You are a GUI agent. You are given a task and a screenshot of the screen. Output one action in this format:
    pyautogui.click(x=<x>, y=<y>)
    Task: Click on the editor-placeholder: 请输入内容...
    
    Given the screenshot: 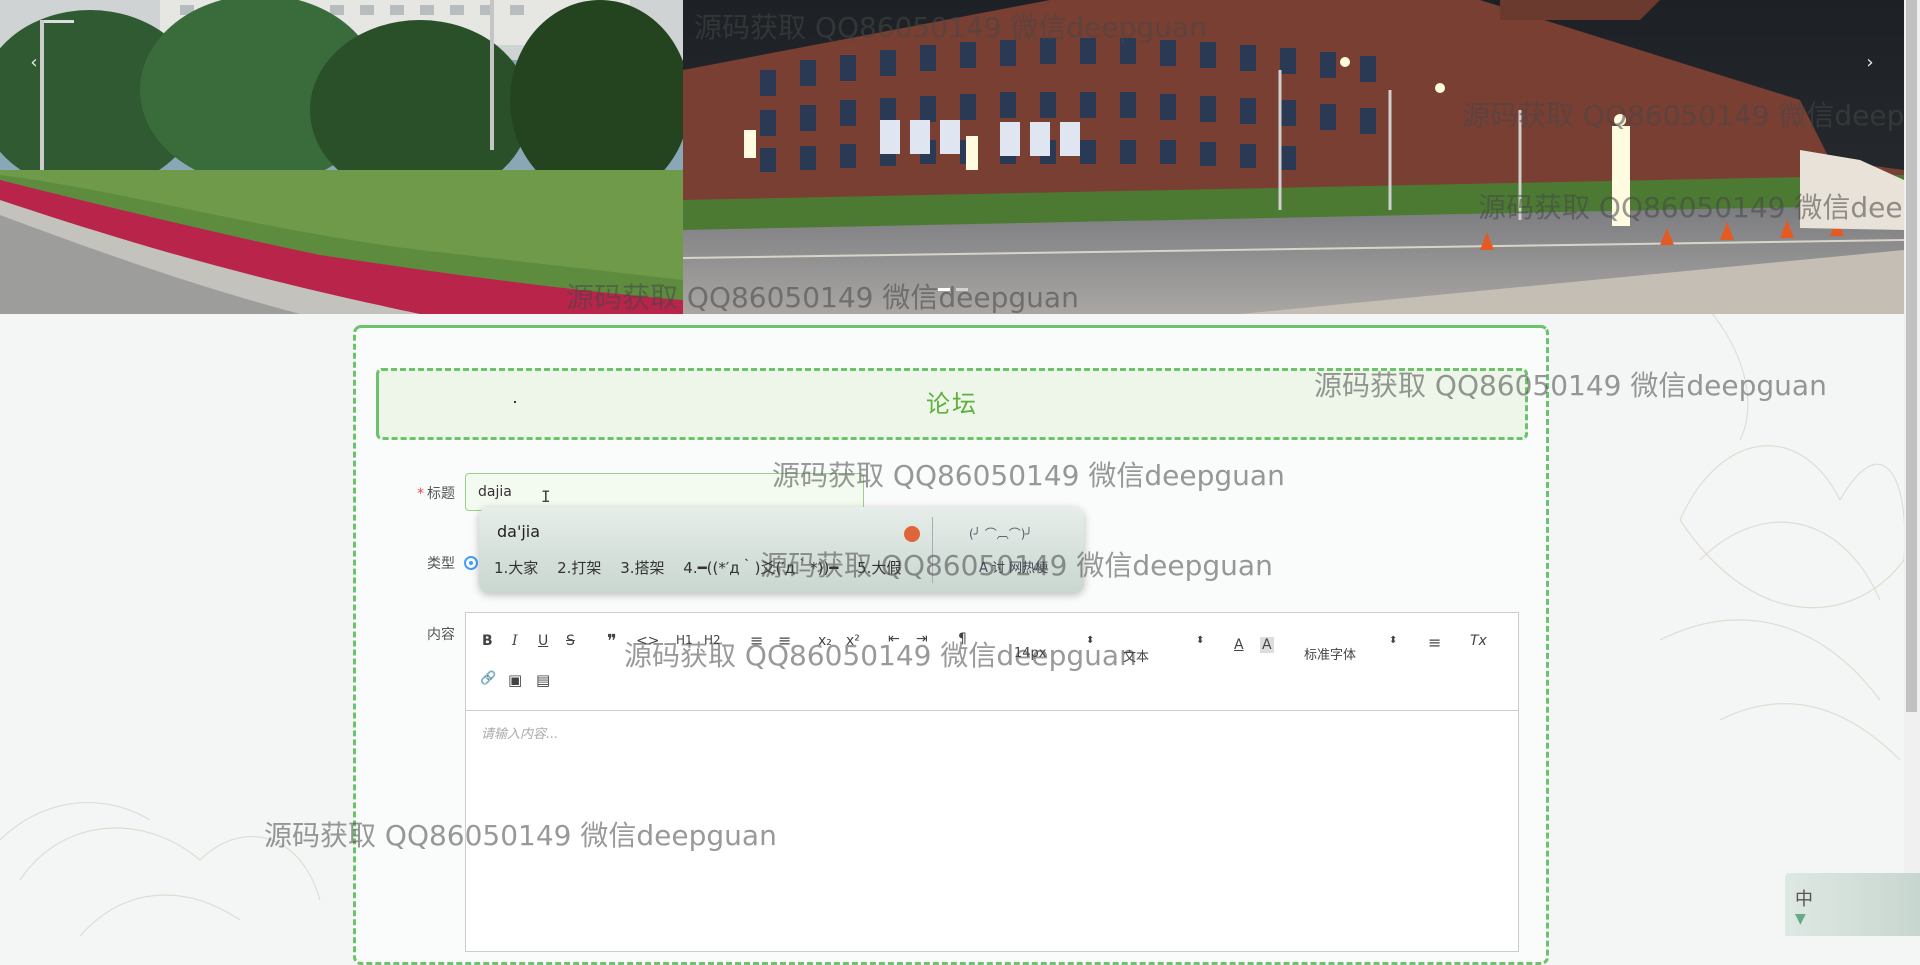 What is the action you would take?
    pyautogui.click(x=520, y=734)
    